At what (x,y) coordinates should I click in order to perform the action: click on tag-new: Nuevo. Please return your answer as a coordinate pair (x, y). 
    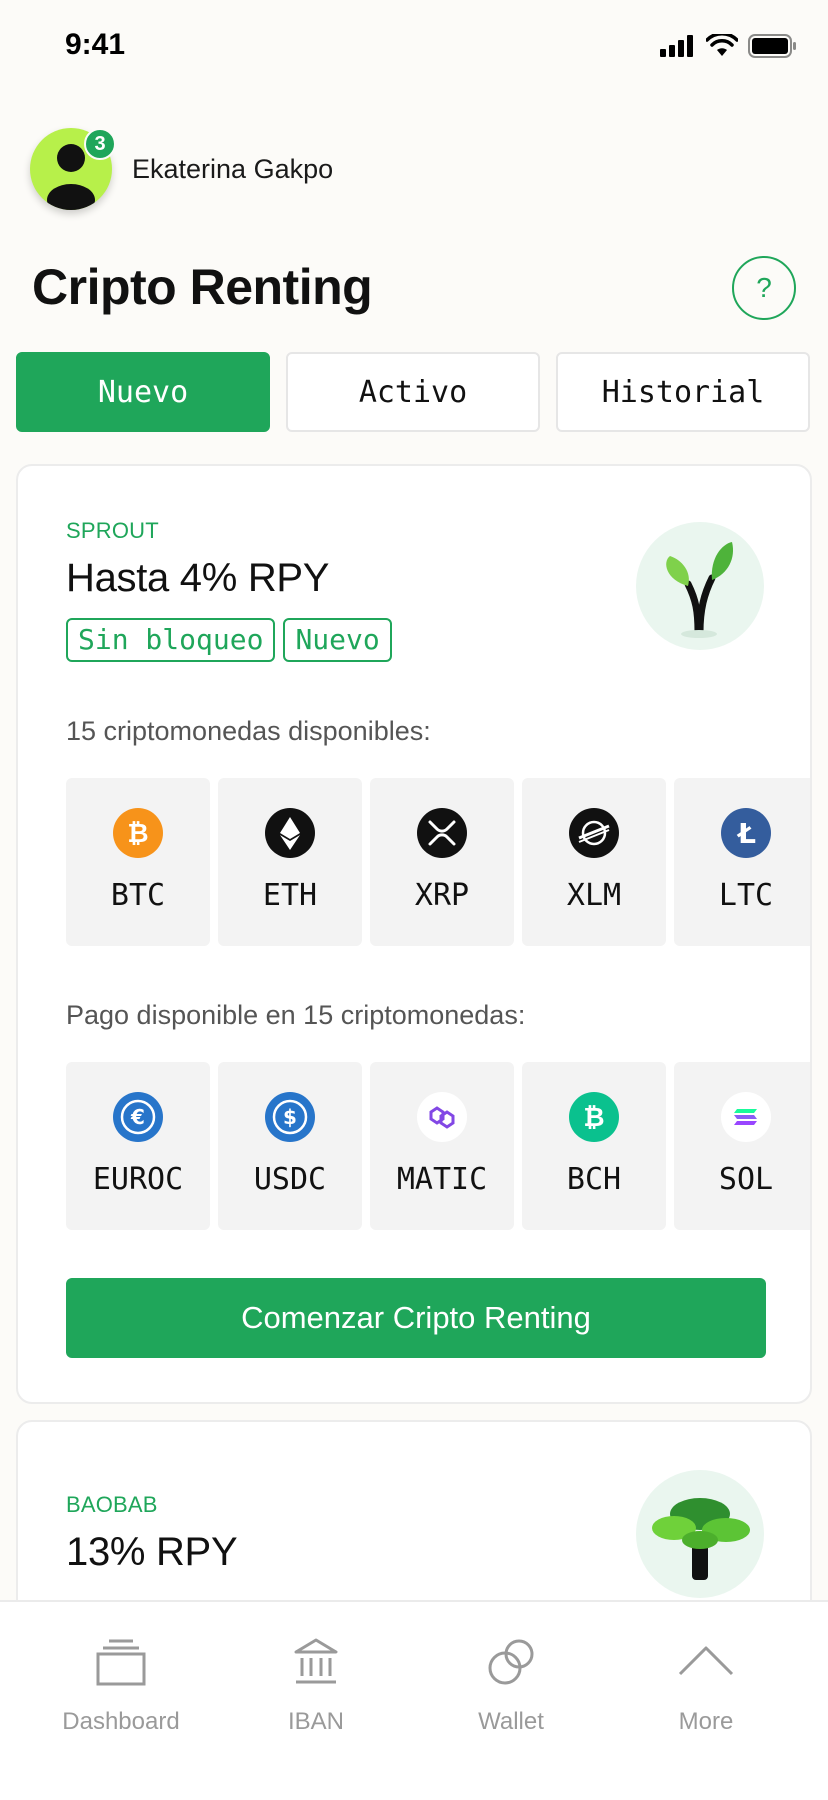
    Looking at the image, I should click on (337, 640).